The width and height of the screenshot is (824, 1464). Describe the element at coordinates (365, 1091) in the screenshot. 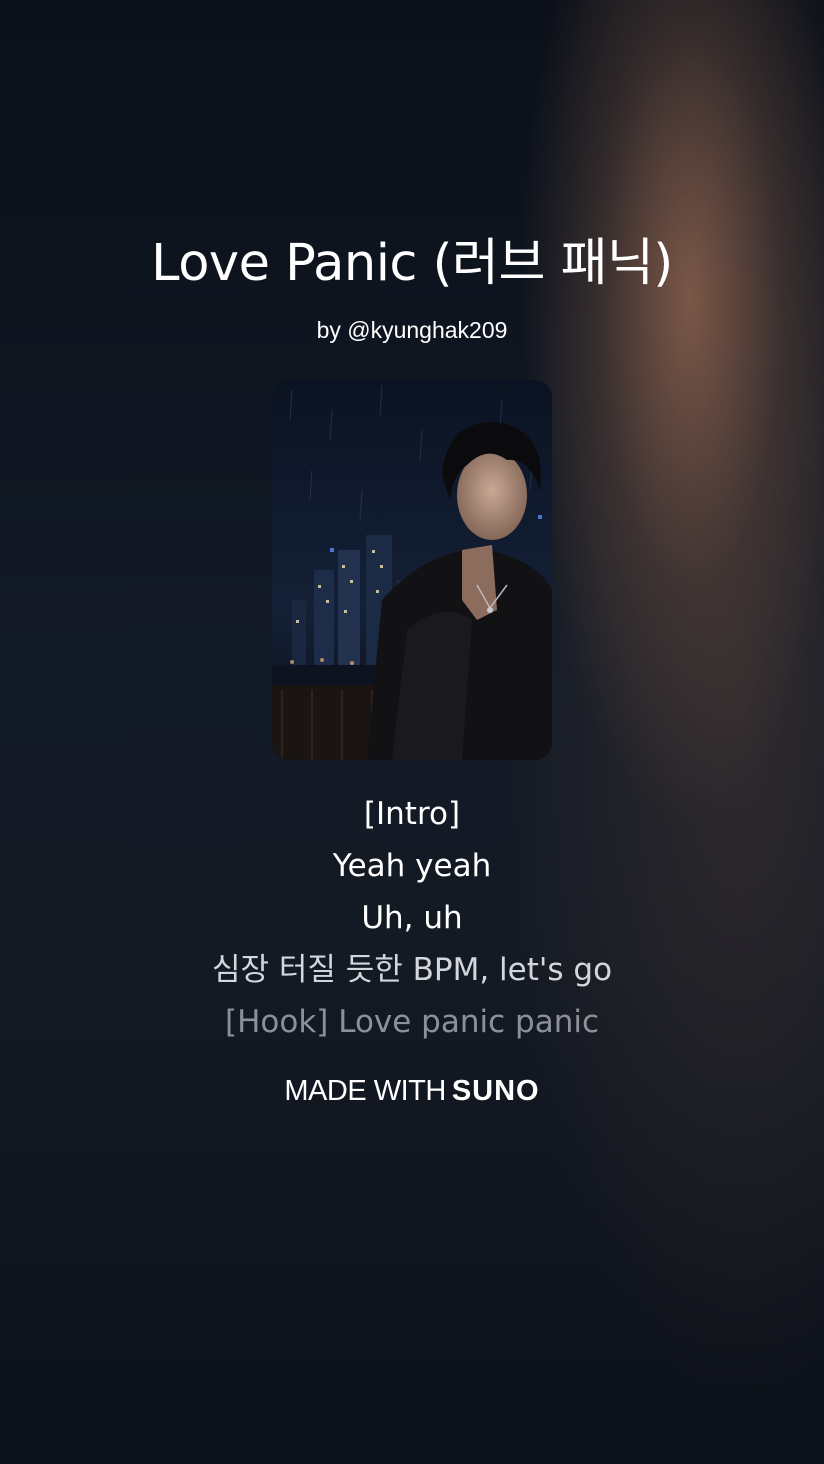

I see `made-with-label: MADE WITH` at that location.